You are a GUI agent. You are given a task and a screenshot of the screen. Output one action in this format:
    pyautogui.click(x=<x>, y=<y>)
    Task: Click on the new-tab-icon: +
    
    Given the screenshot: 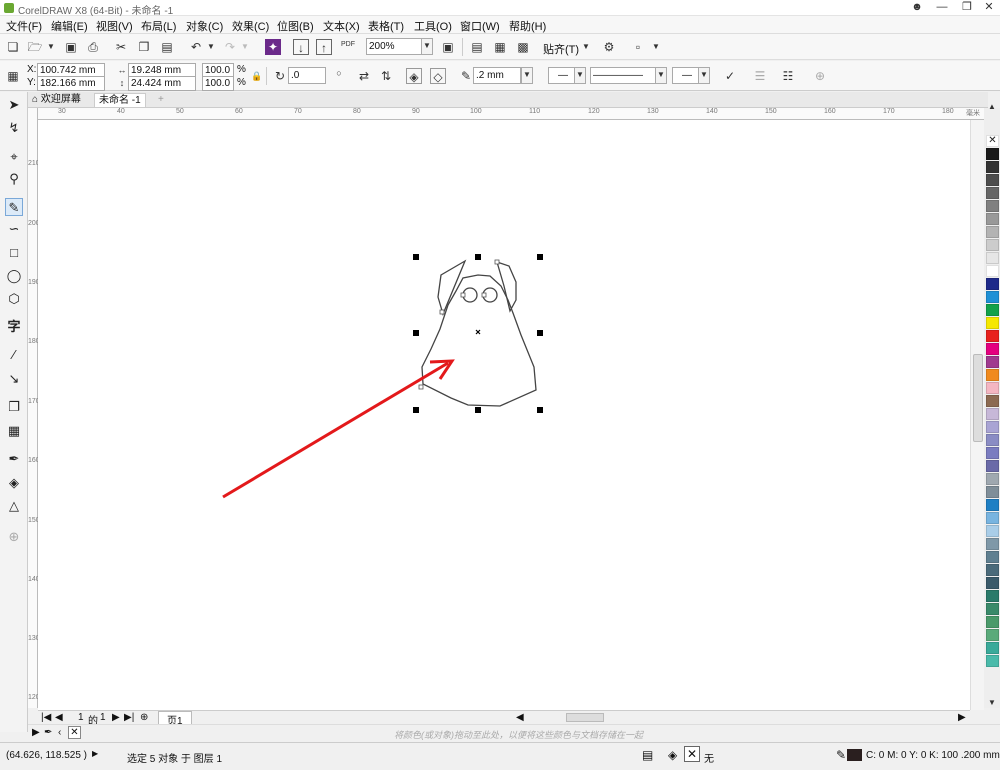 What is the action you would take?
    pyautogui.click(x=161, y=100)
    